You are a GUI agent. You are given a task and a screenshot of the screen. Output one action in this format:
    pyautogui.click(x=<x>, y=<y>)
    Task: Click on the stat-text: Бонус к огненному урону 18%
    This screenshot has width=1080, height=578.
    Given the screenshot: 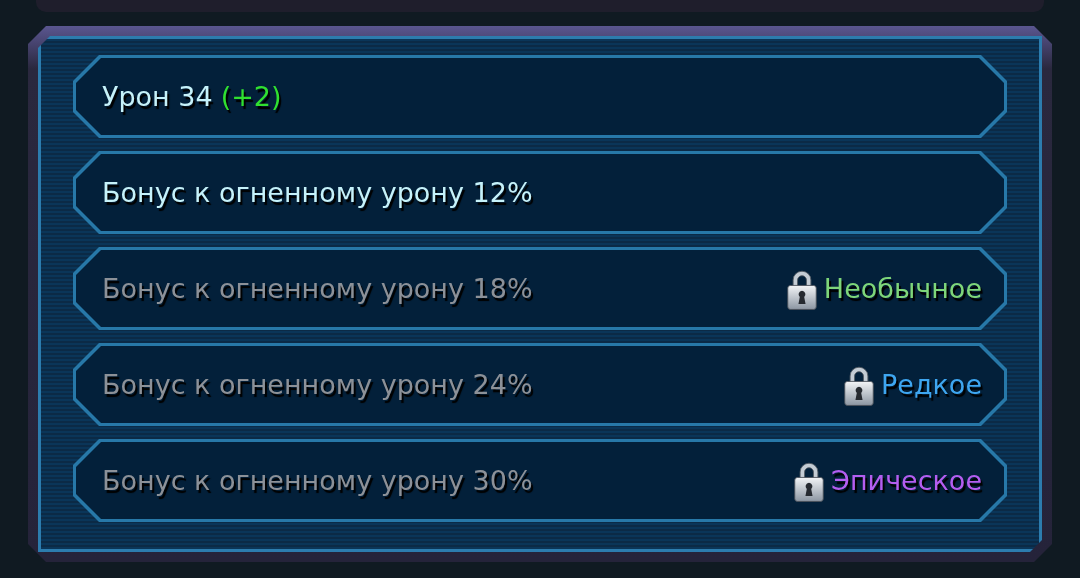 What is the action you would take?
    pyautogui.click(x=317, y=288)
    